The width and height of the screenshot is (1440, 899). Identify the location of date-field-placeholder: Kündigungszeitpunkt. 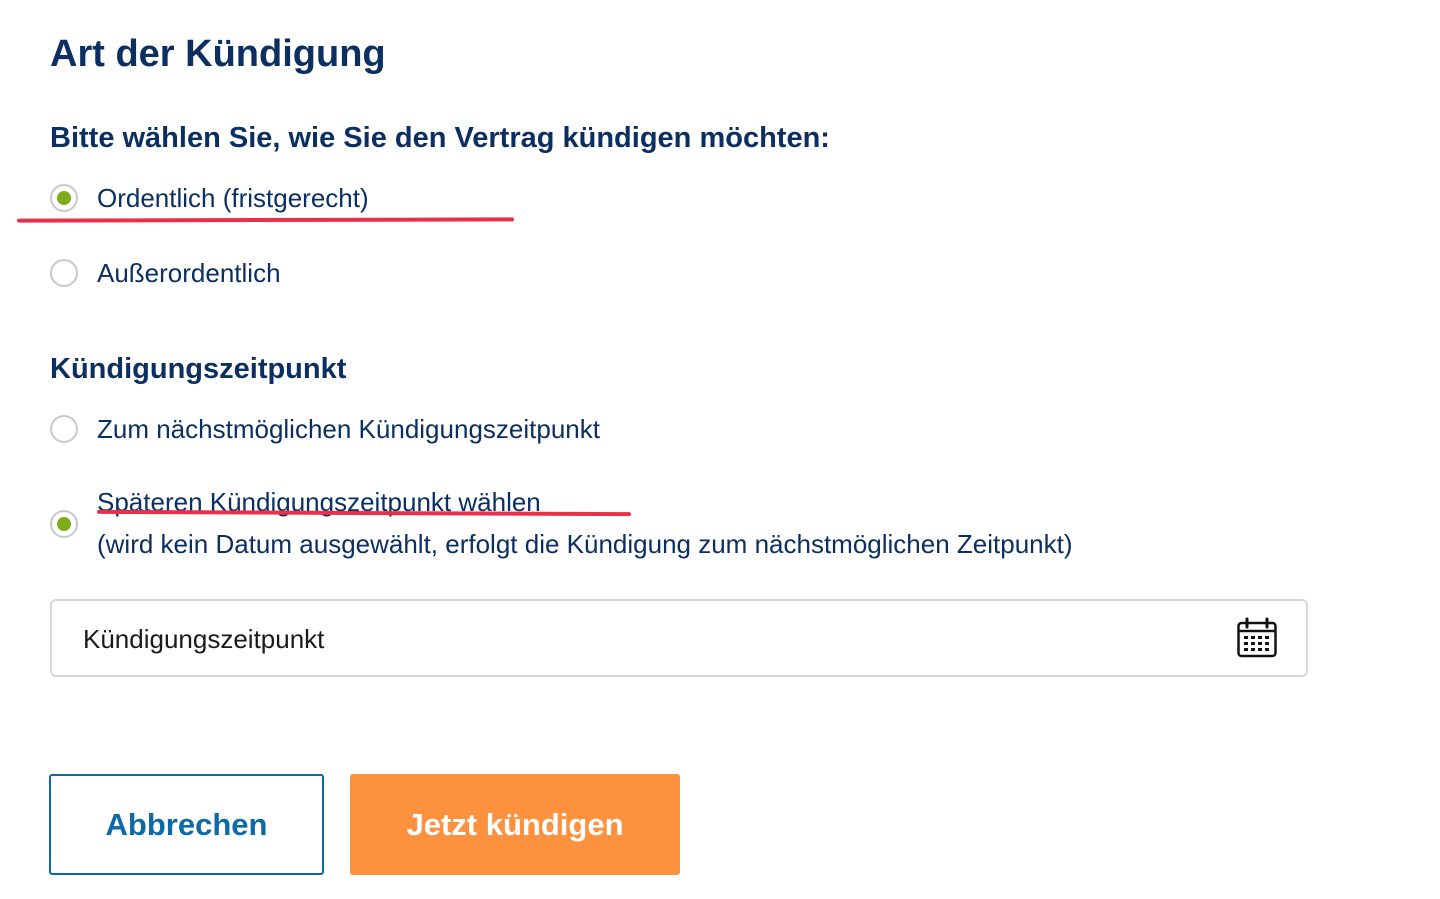
(204, 639).